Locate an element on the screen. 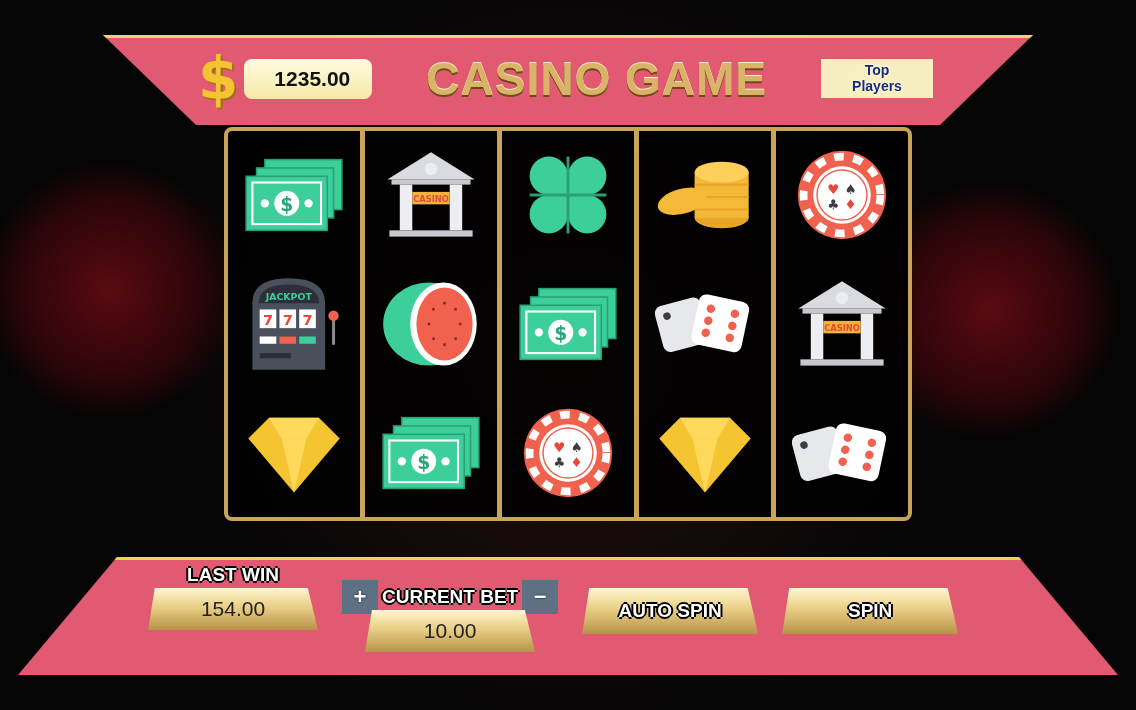  sign-label: JACKPOT is located at coordinates (288, 297).